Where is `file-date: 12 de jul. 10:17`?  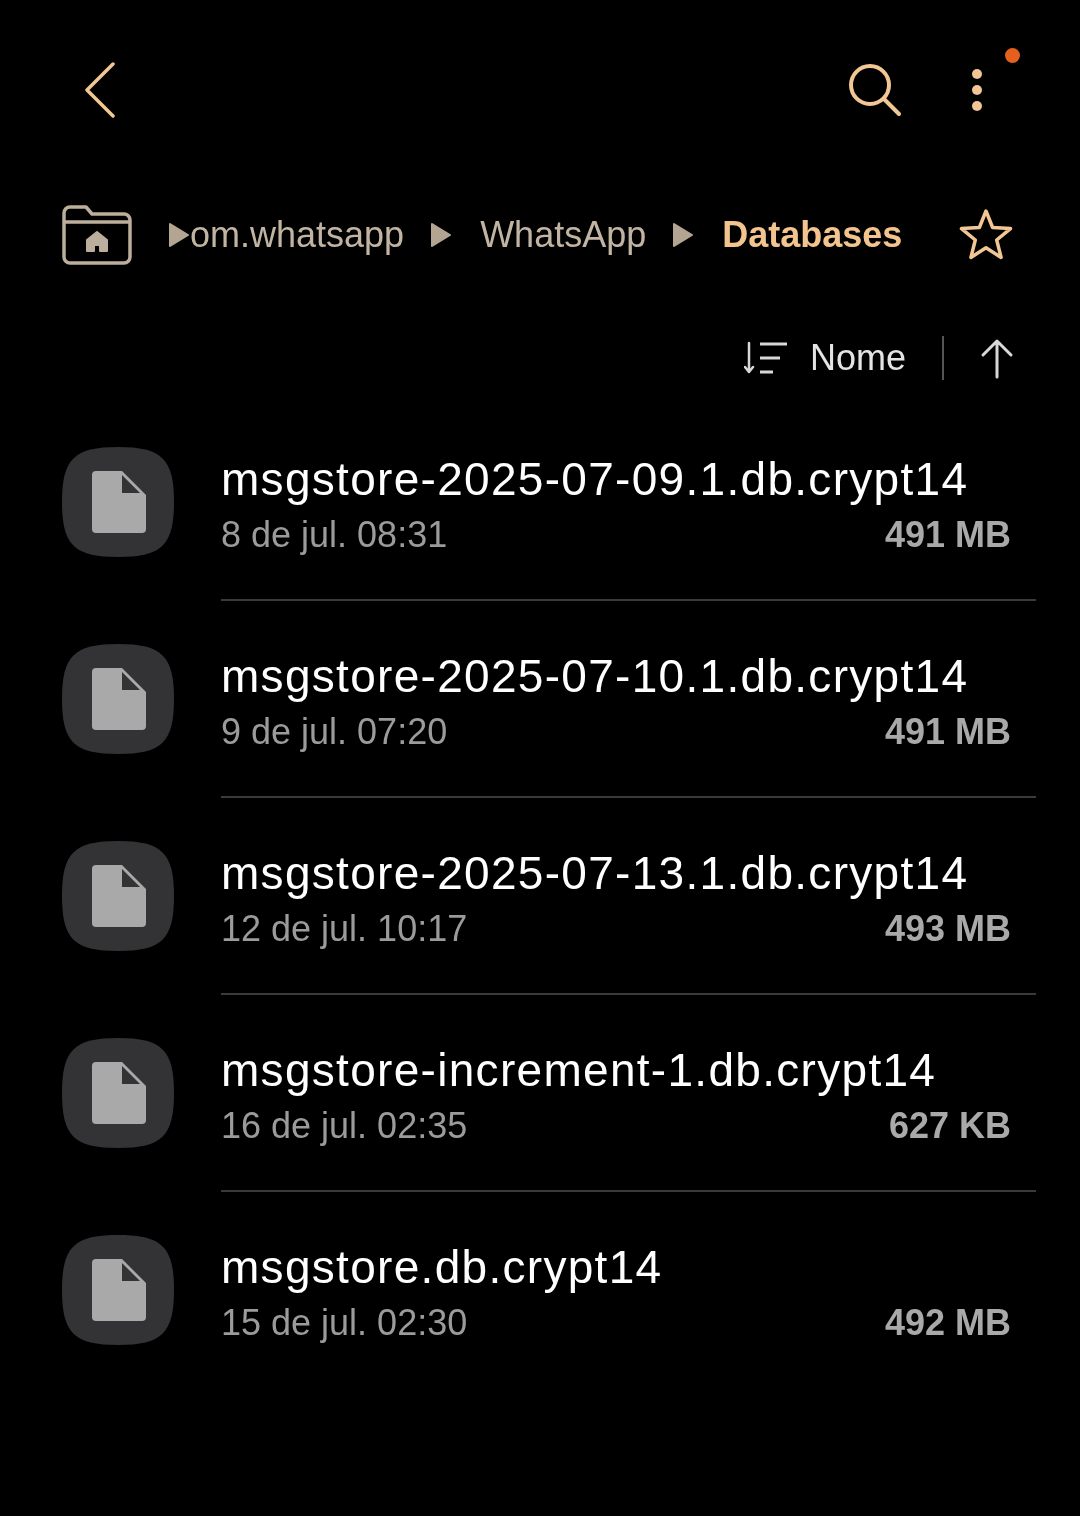
file-date: 12 de jul. 10:17 is located at coordinates (344, 929).